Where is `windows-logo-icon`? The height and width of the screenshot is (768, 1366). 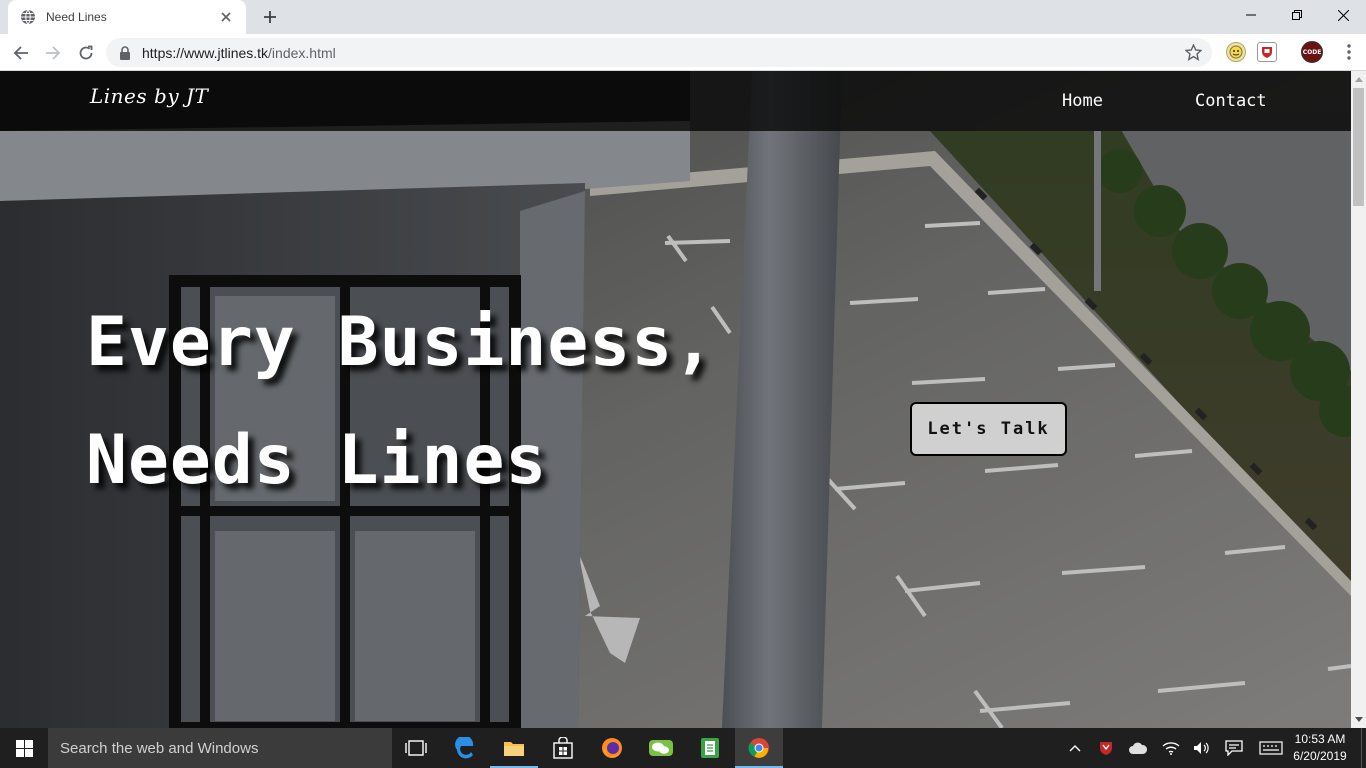 windows-logo-icon is located at coordinates (24, 748).